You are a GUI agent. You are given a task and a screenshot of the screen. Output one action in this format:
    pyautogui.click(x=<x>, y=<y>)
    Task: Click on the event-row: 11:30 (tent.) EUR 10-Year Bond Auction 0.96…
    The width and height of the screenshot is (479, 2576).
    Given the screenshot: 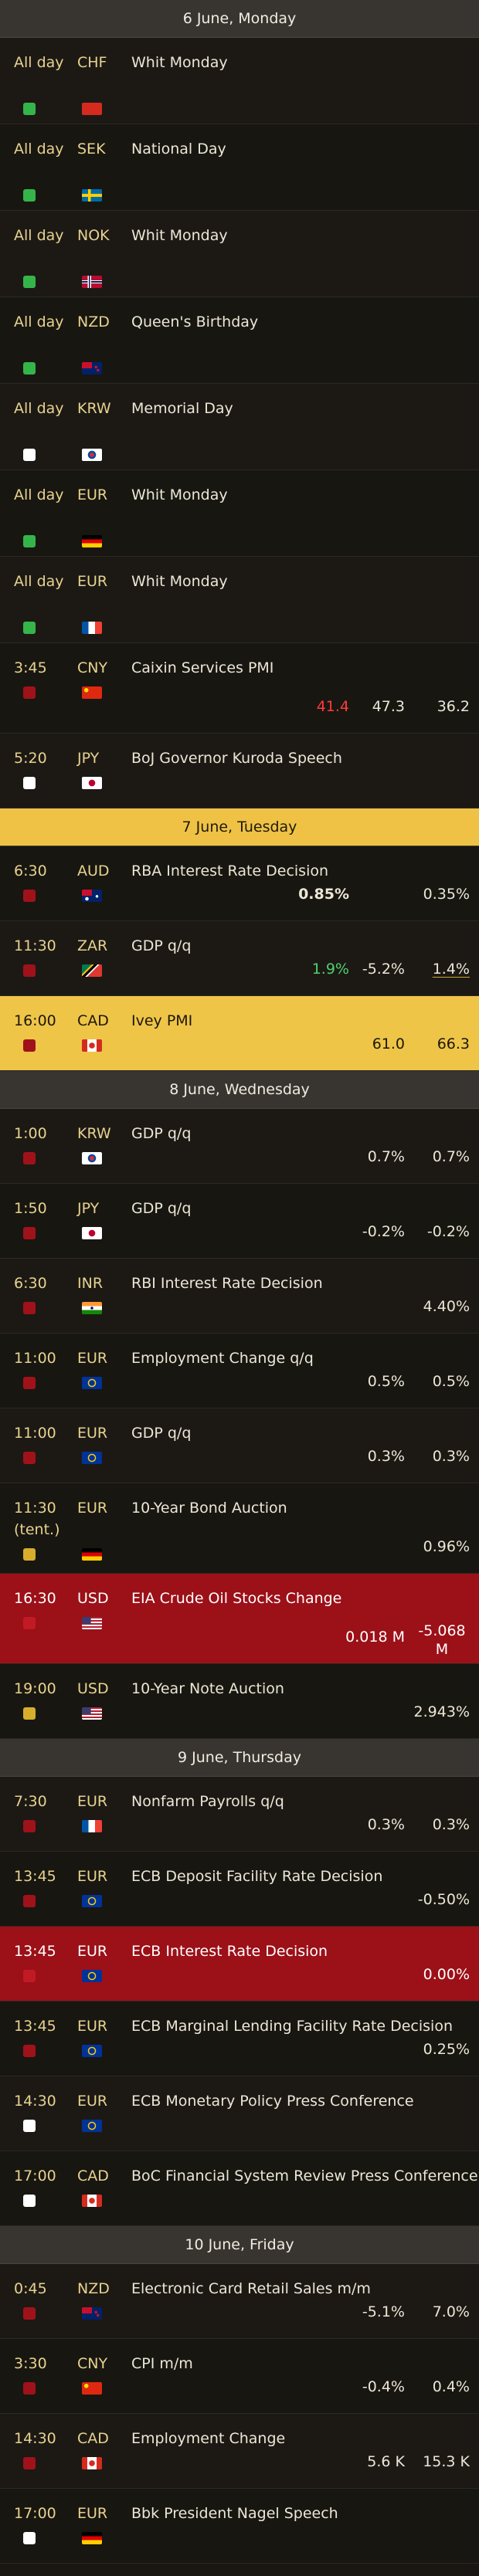 What is the action you would take?
    pyautogui.click(x=239, y=1528)
    